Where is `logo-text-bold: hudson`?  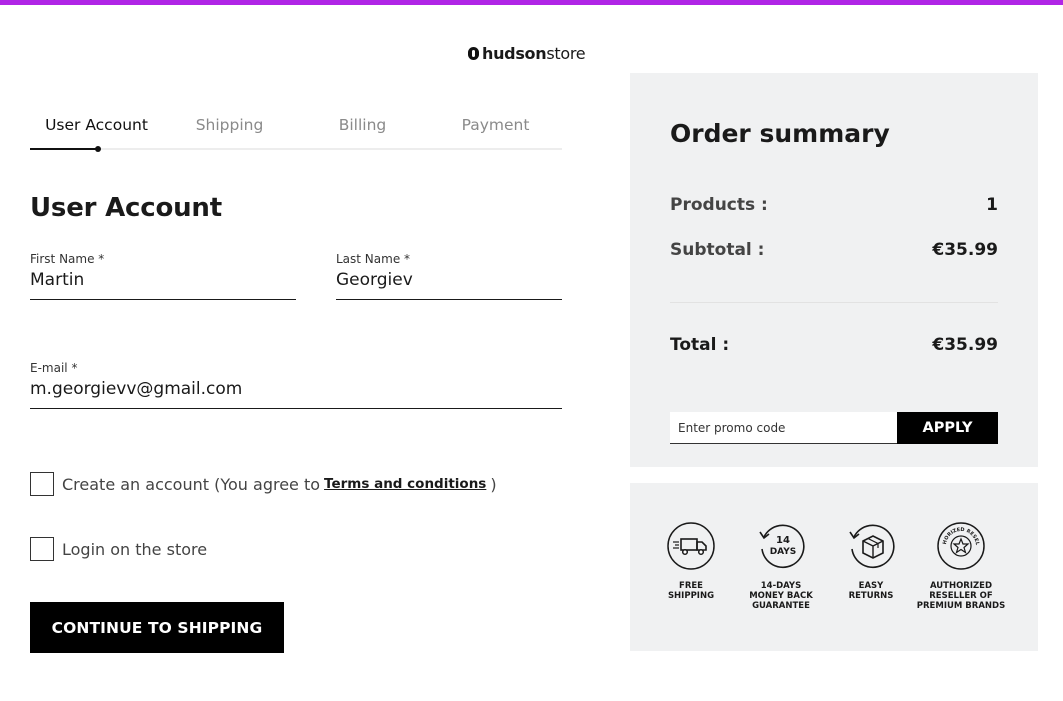 logo-text-bold: hudson is located at coordinates (514, 53).